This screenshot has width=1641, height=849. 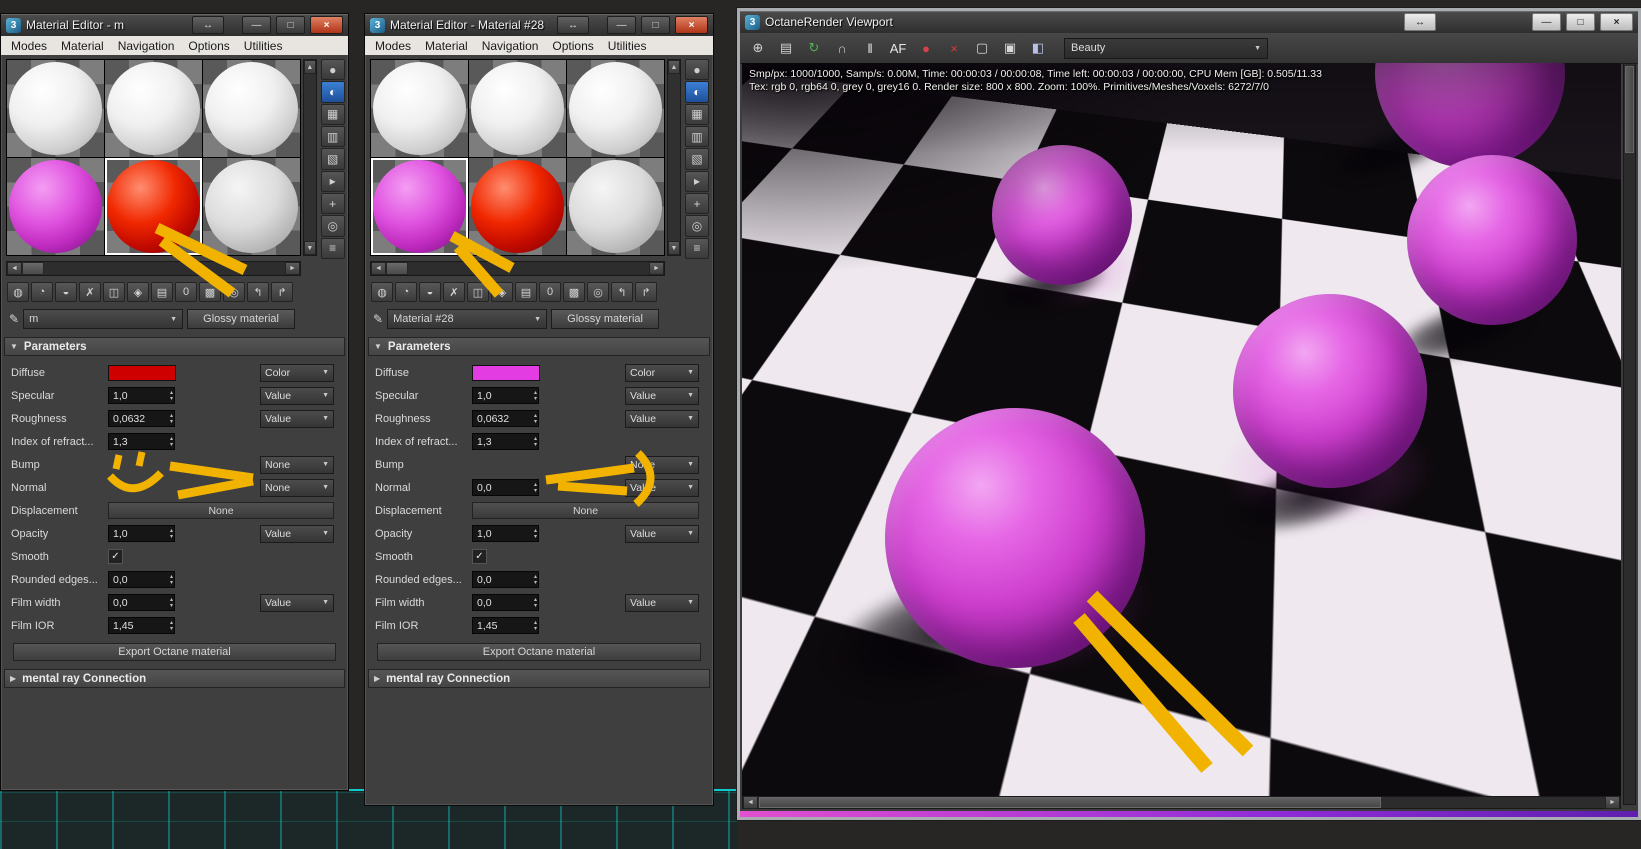 I want to click on show-end-result-icon: ◎, so click(x=598, y=292).